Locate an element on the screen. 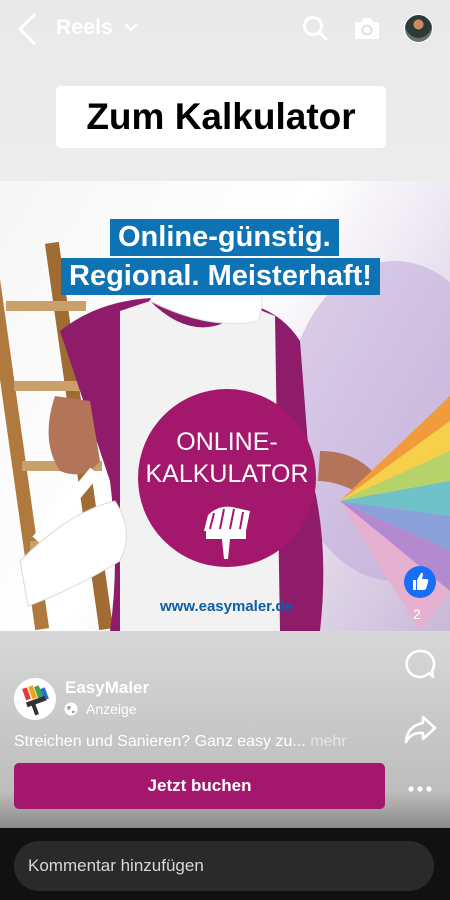 This screenshot has width=450, height=900. sponsor-name: EasyMaler is located at coordinates (107, 688).